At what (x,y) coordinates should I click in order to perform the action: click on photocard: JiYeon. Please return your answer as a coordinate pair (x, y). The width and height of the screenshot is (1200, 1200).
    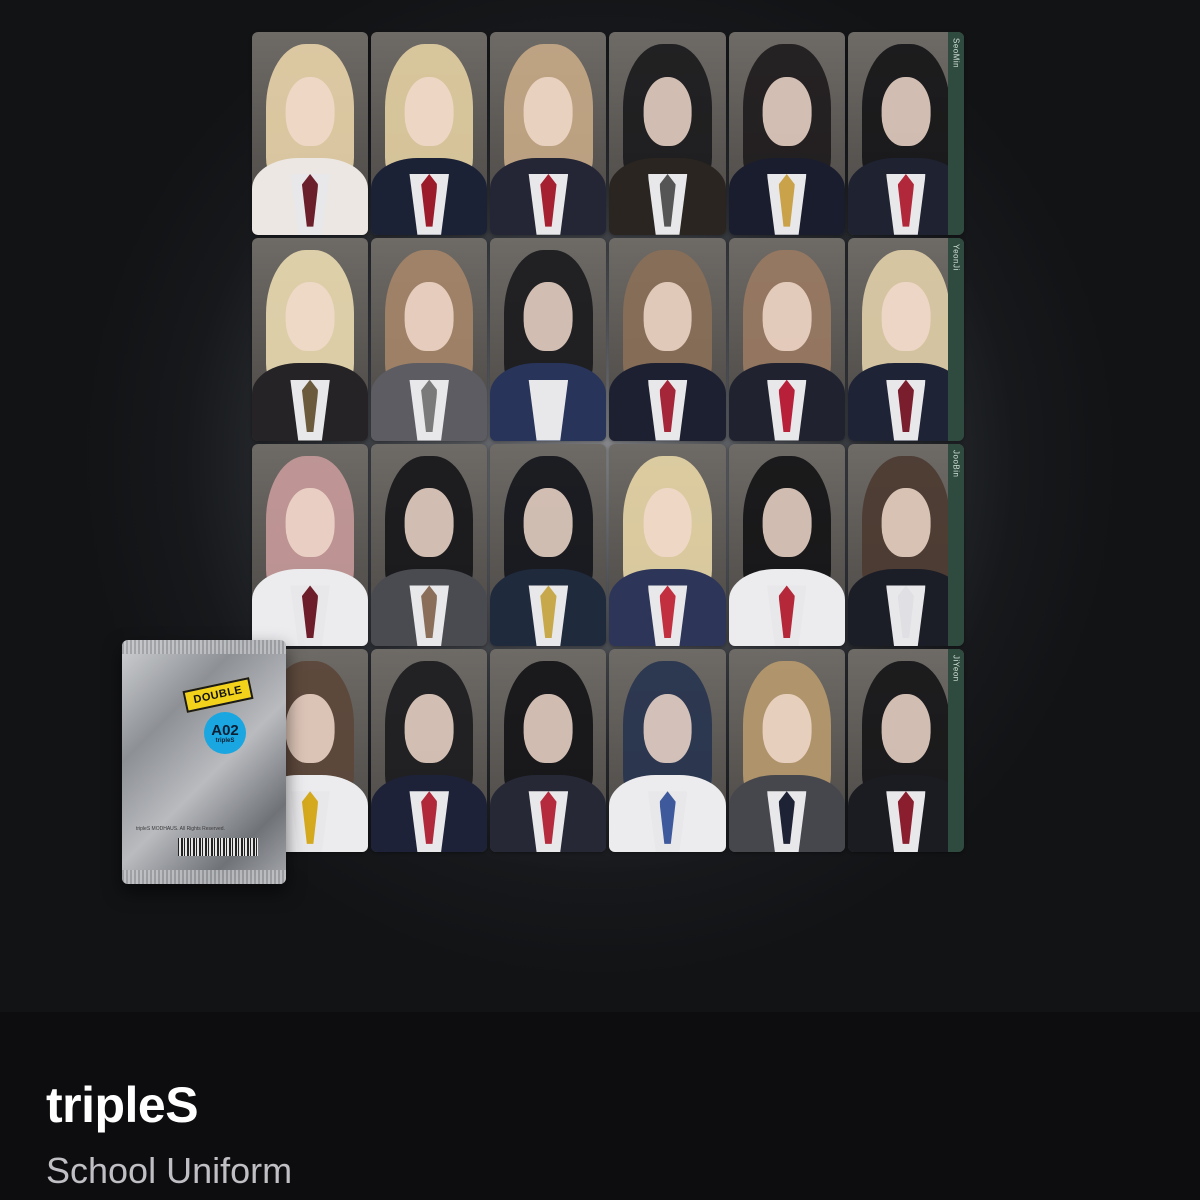
    Looking at the image, I should click on (905, 750).